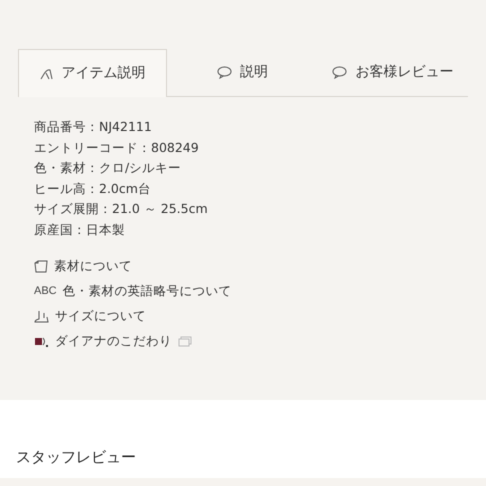 This screenshot has width=486, height=486. Describe the element at coordinates (93, 188) in the screenshot. I see `spec-line: ヒール高：2.0cm台` at that location.